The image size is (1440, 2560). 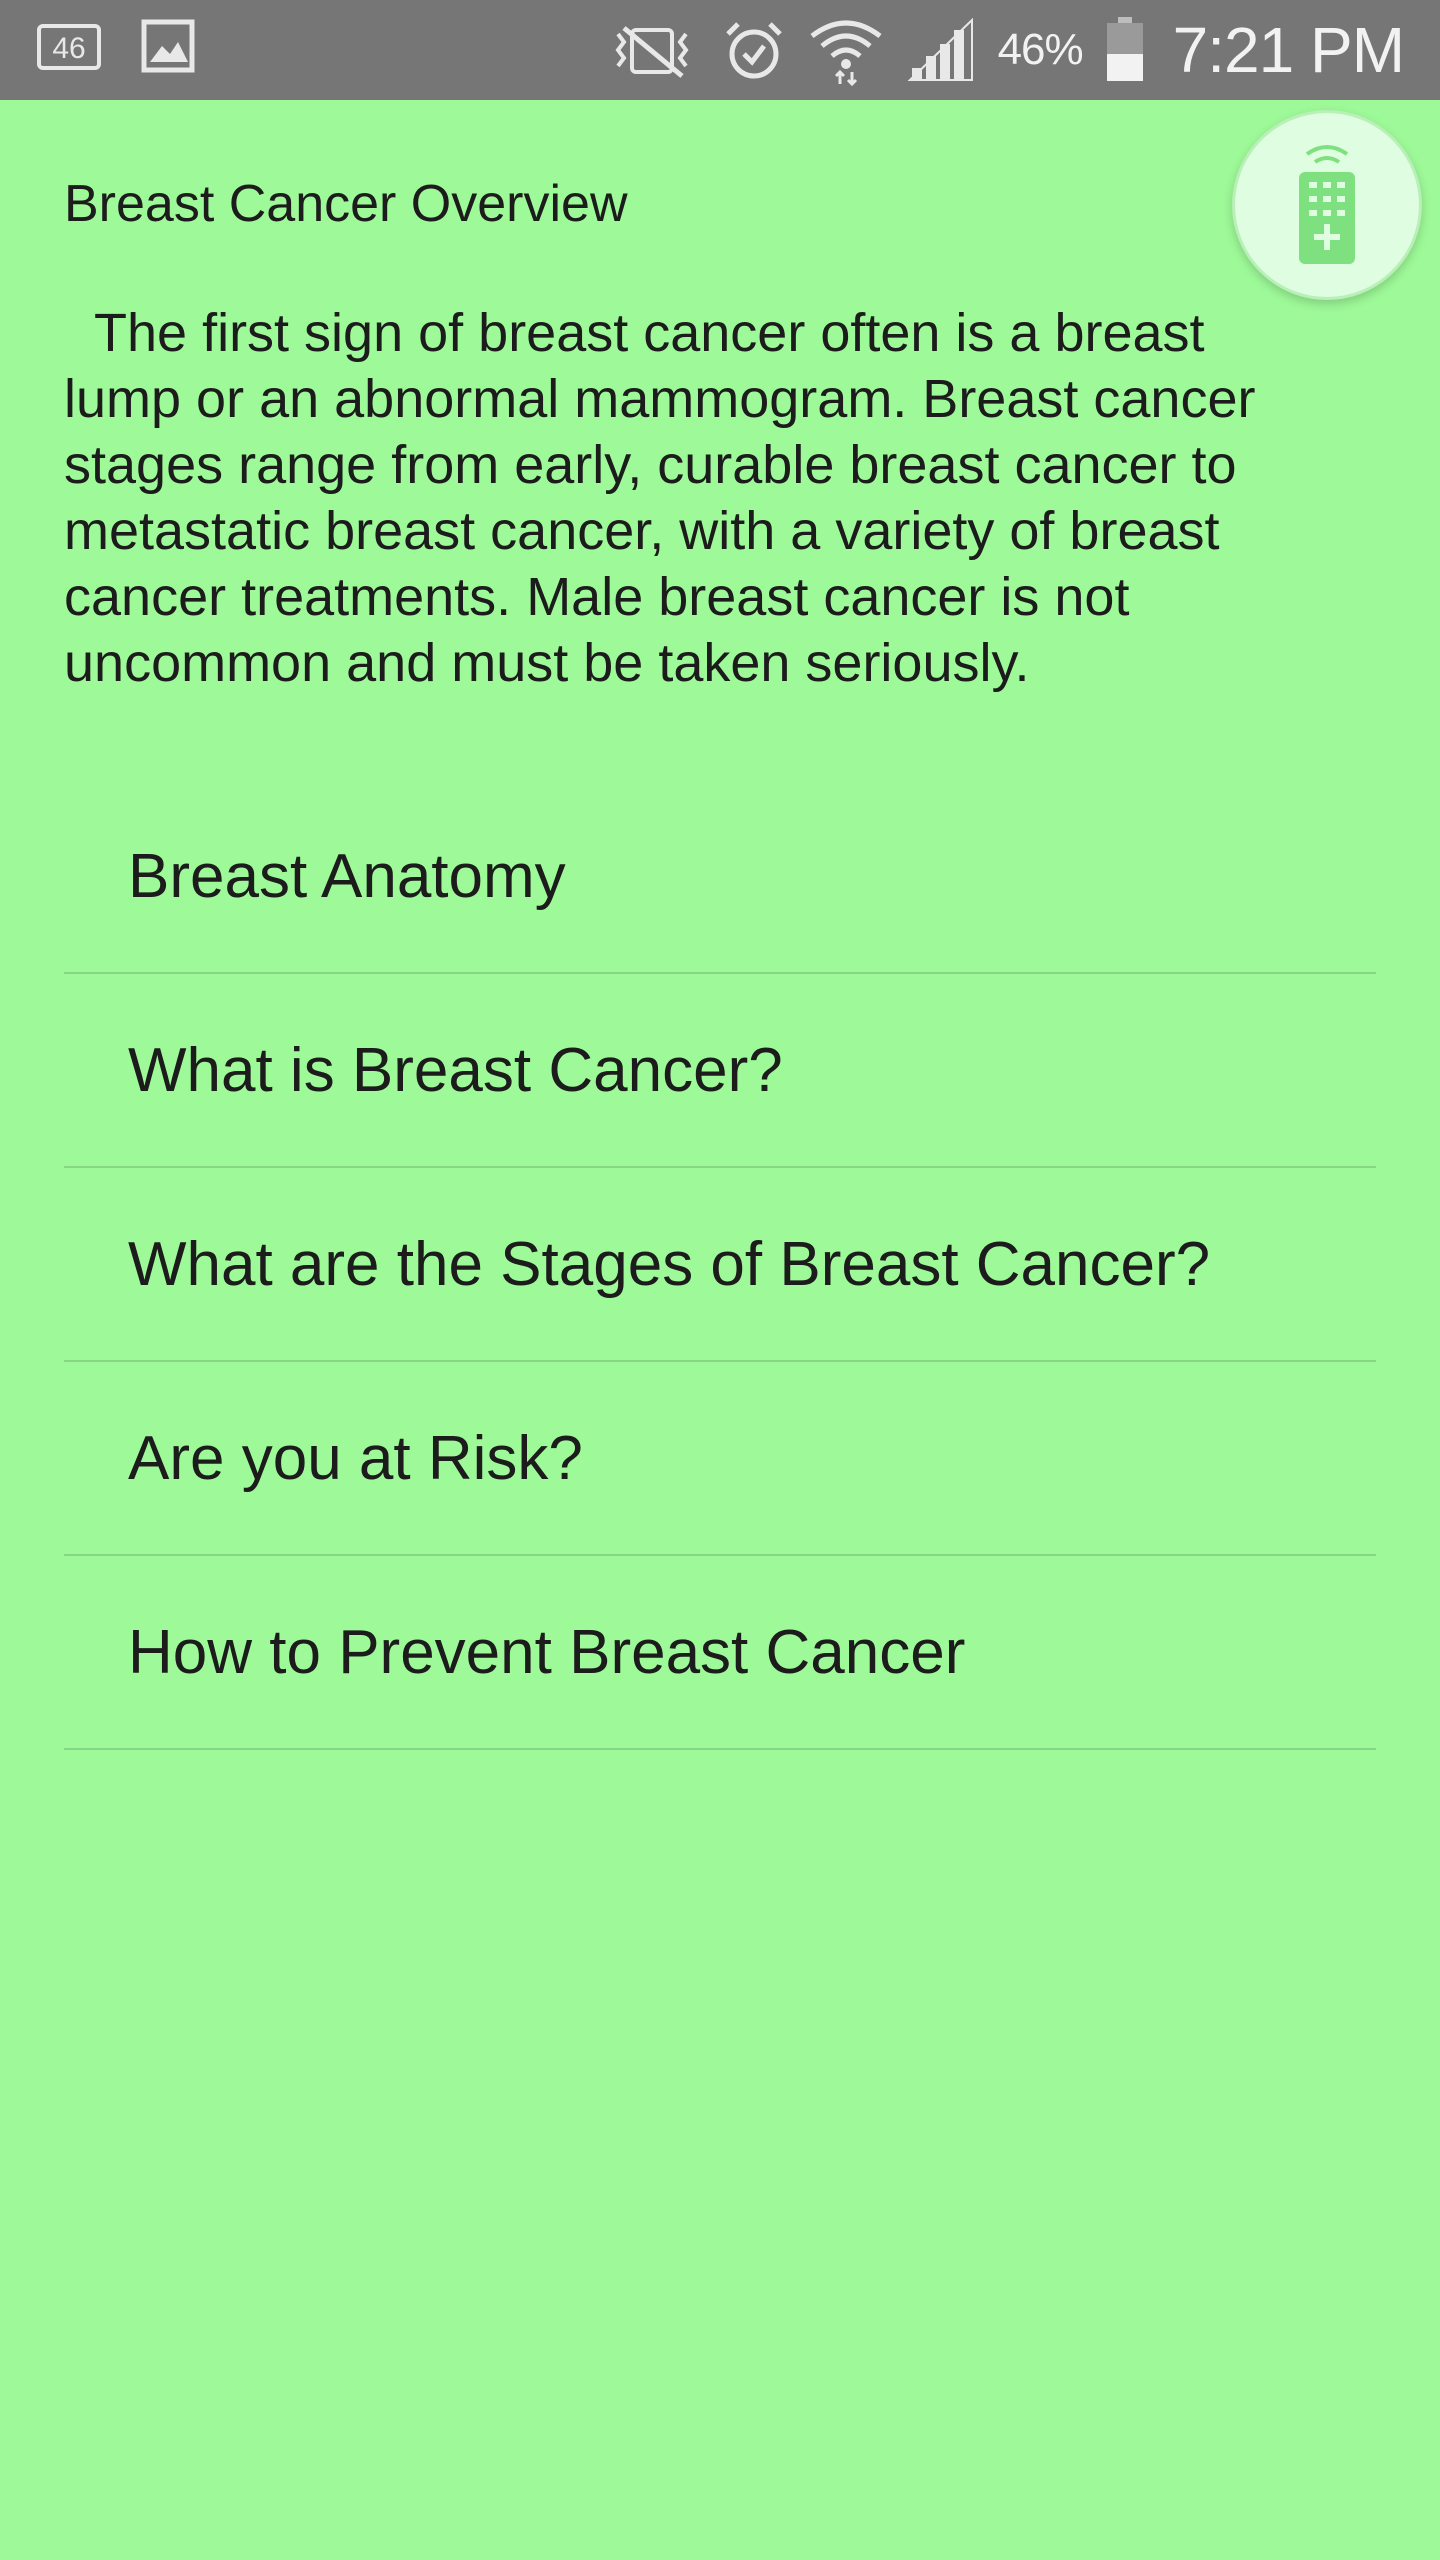 I want to click on status-bar: 46 46% 7:21 PM, so click(x=720, y=50).